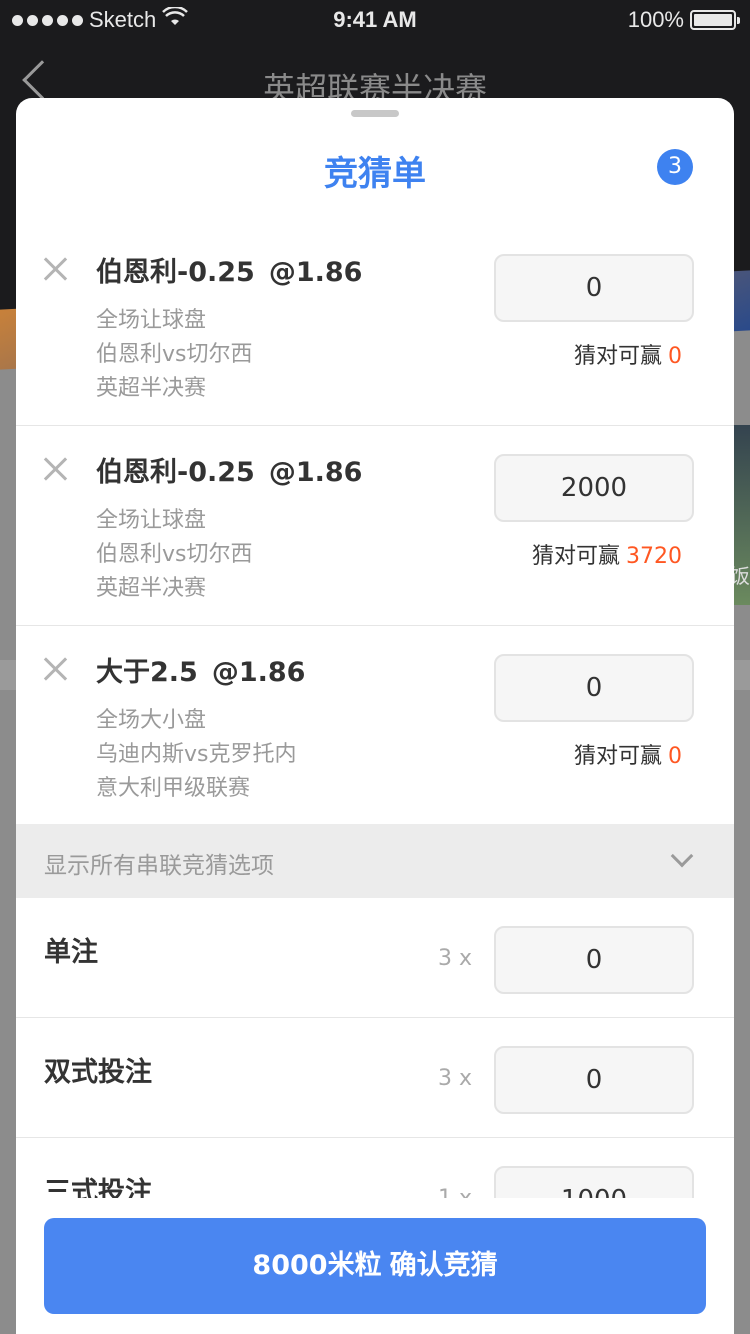  What do you see at coordinates (173, 788) in the screenshot?
I see `bet-league: 意大利甲级联赛` at bounding box center [173, 788].